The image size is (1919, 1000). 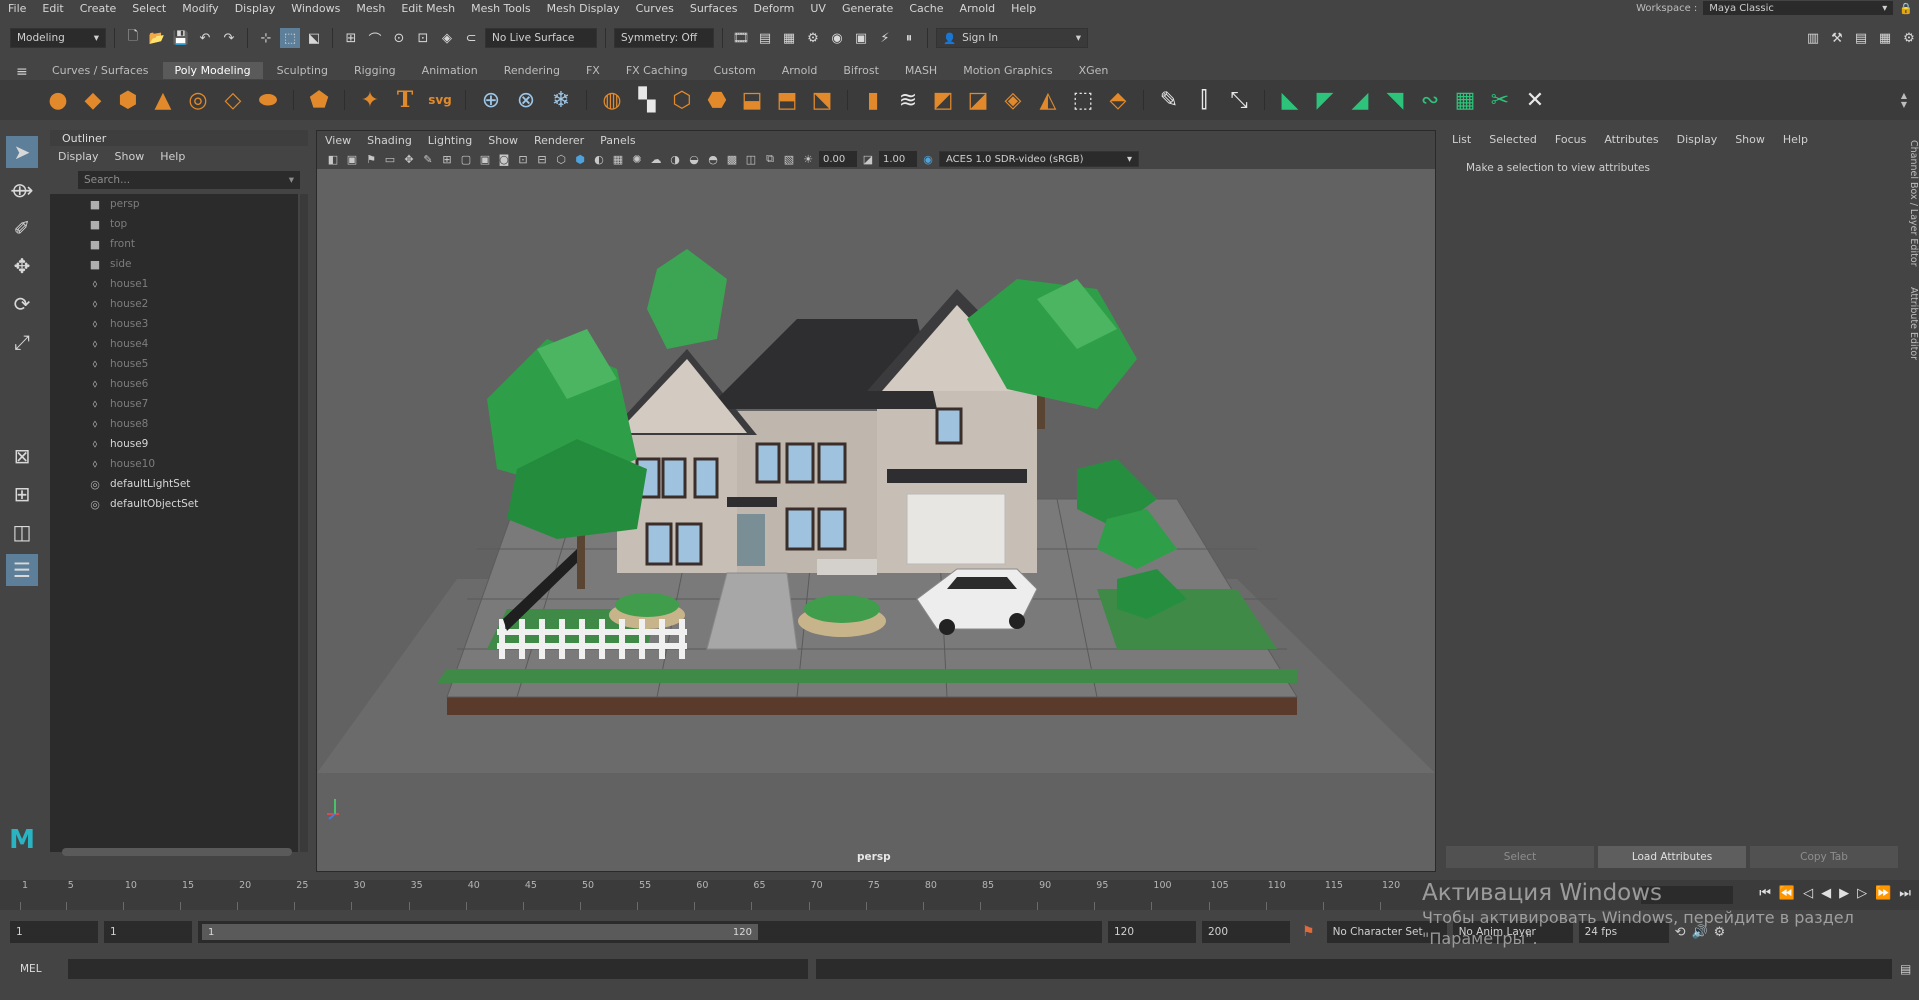 What do you see at coordinates (504, 159) in the screenshot?
I see `gate-mask-icon: ◙` at bounding box center [504, 159].